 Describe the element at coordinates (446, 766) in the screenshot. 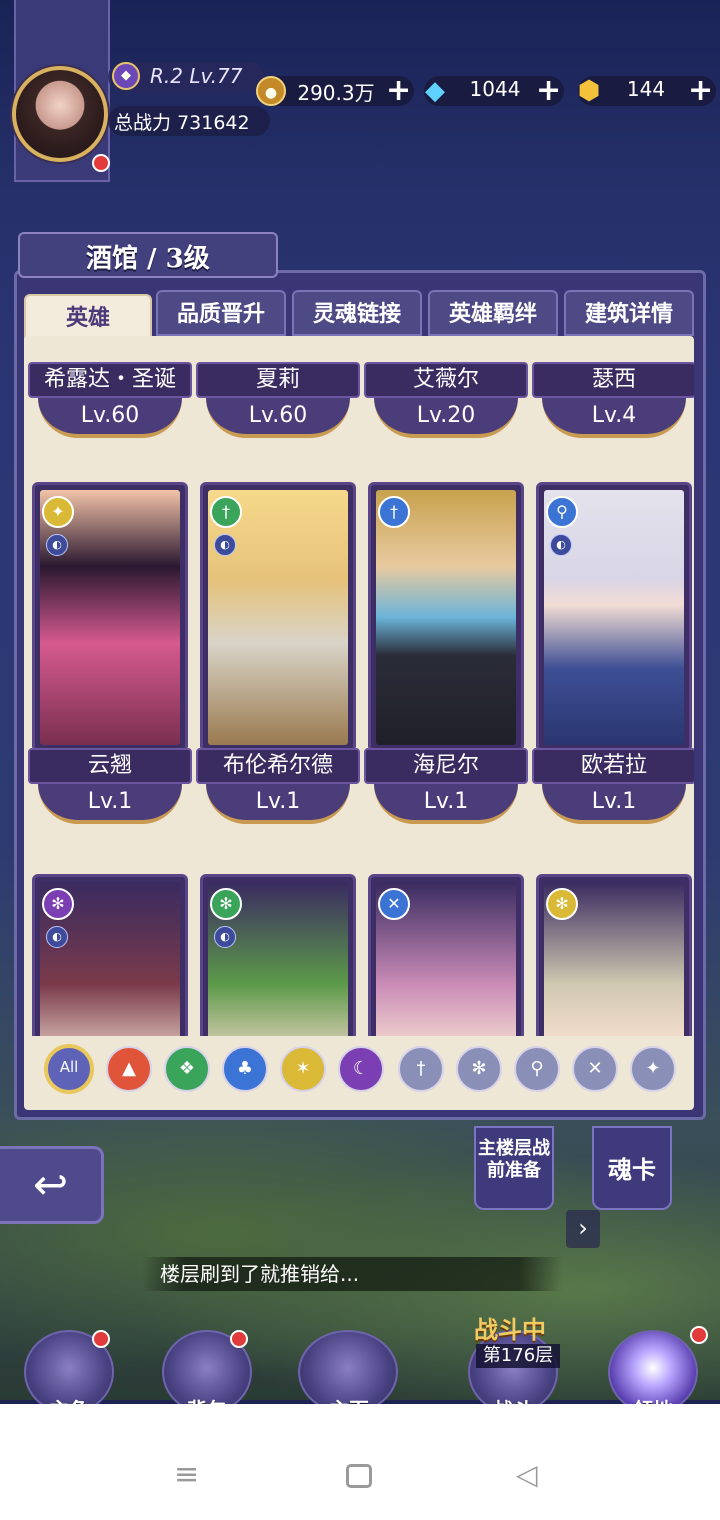

I see `hero-name: 海尼尔` at that location.